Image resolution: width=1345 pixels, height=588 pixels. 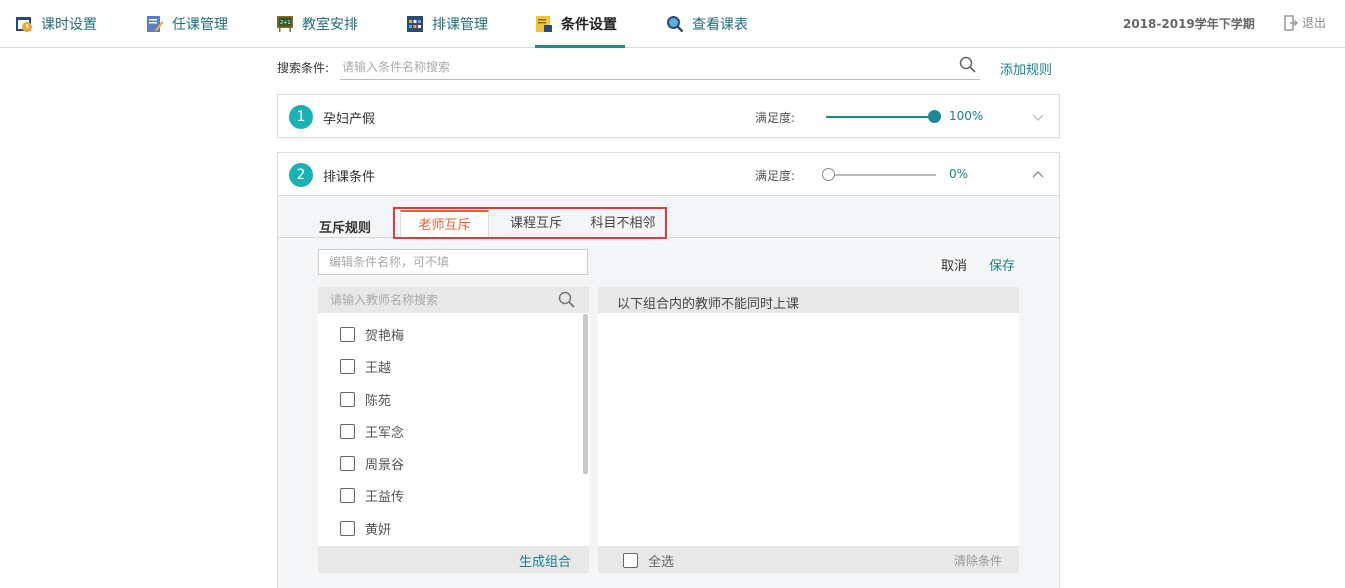 I want to click on nav-label: 排课管理, so click(x=460, y=24).